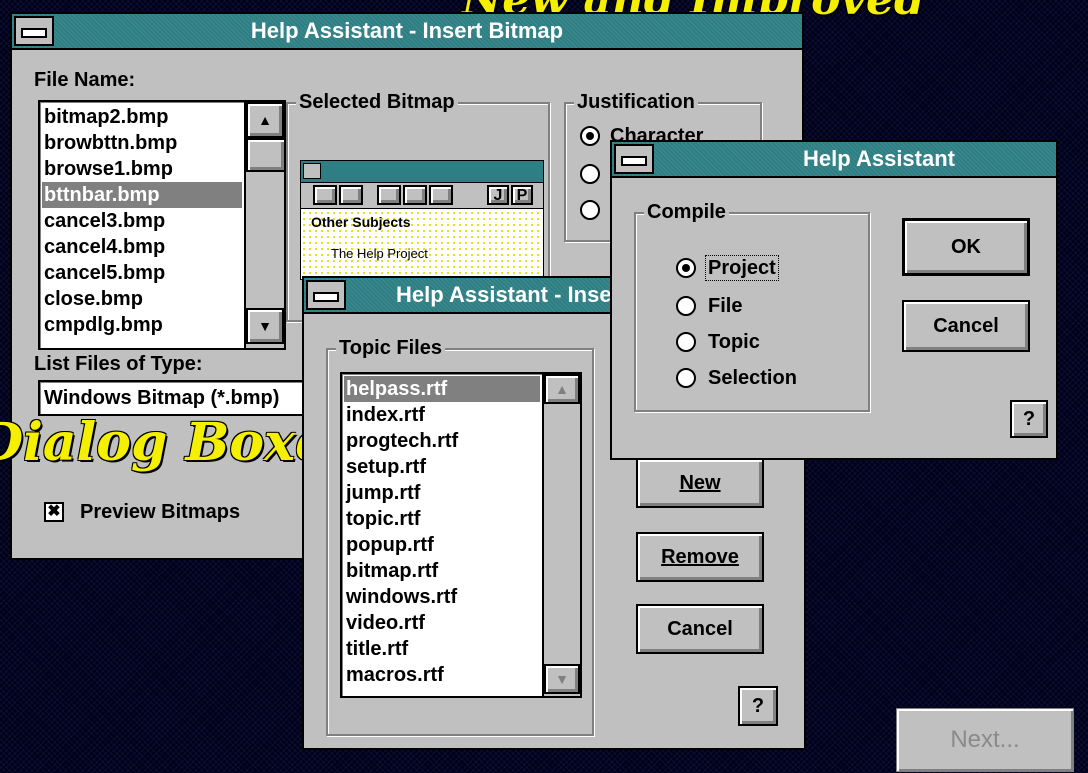  What do you see at coordinates (379, 253) in the screenshot?
I see `preview-line-2: The Help Project` at bounding box center [379, 253].